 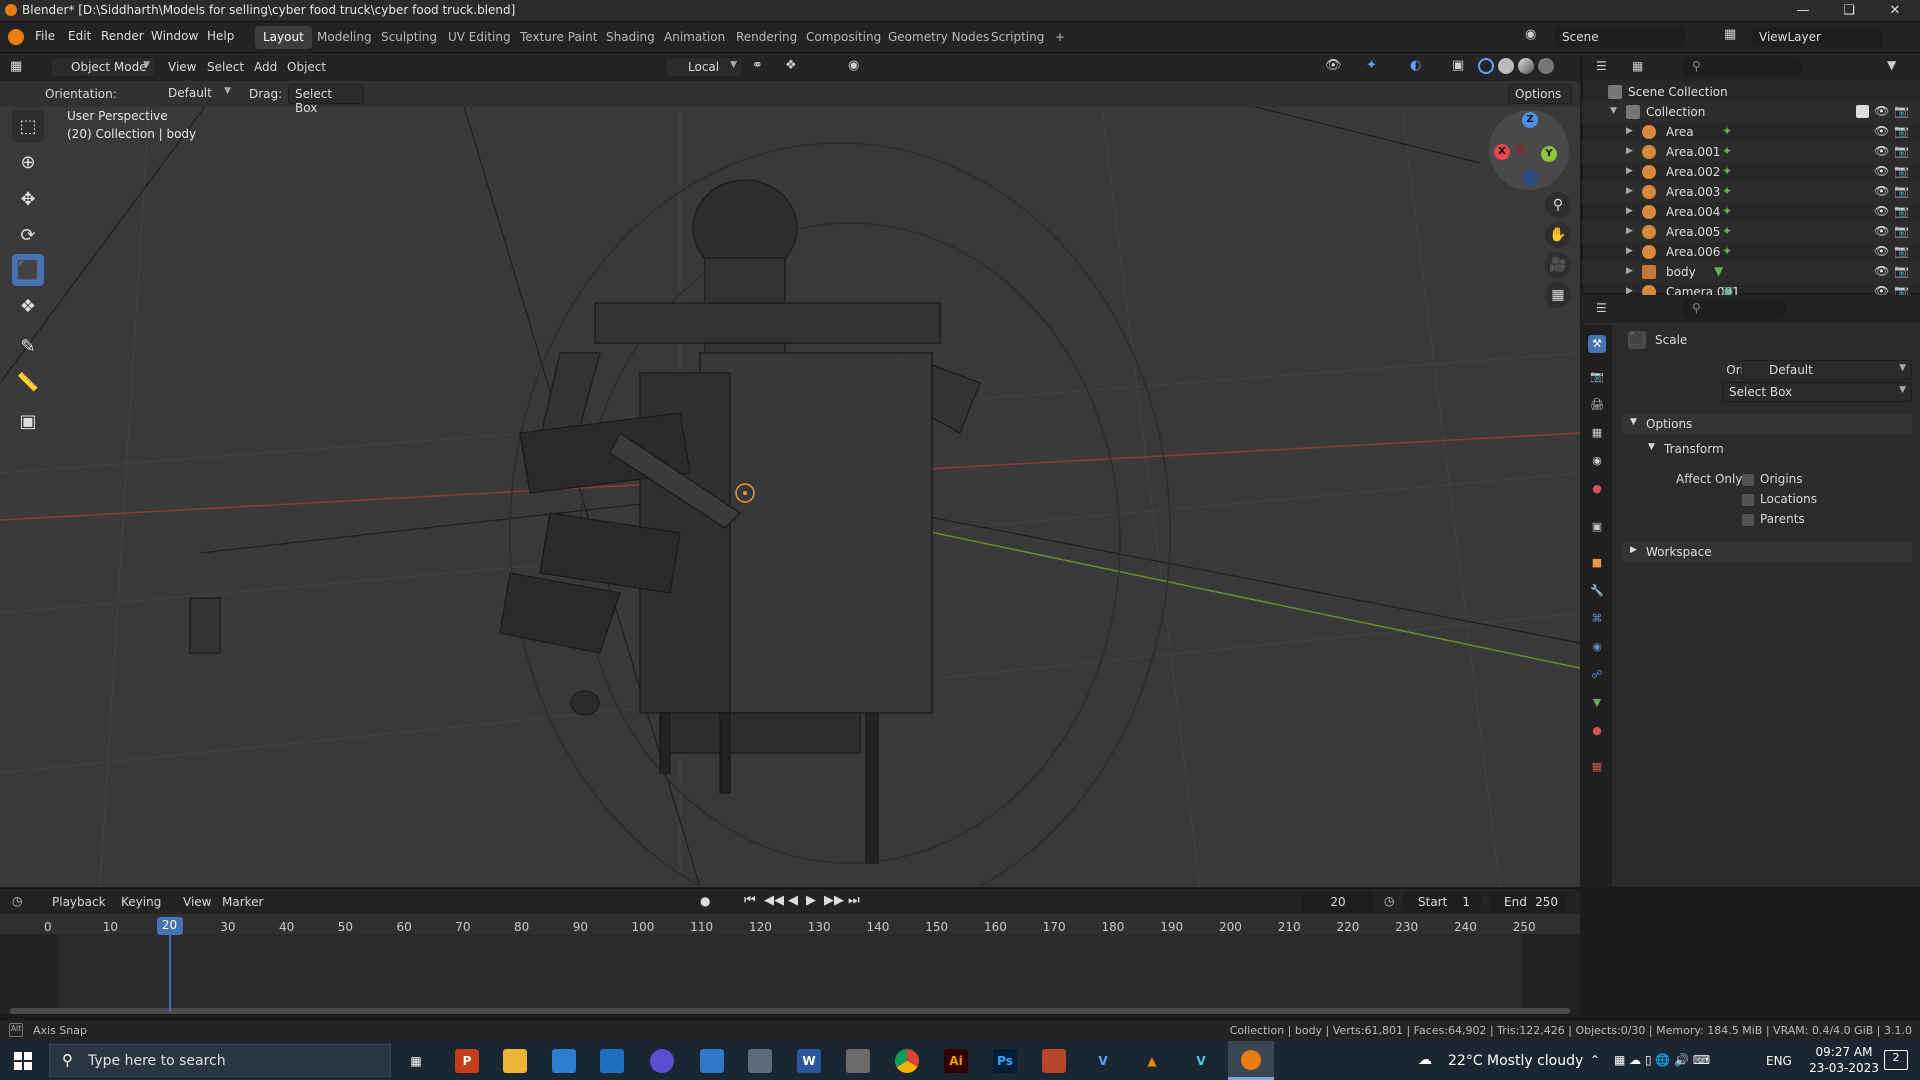 What do you see at coordinates (28, 162) in the screenshot?
I see `cursor-tool: ⊕` at bounding box center [28, 162].